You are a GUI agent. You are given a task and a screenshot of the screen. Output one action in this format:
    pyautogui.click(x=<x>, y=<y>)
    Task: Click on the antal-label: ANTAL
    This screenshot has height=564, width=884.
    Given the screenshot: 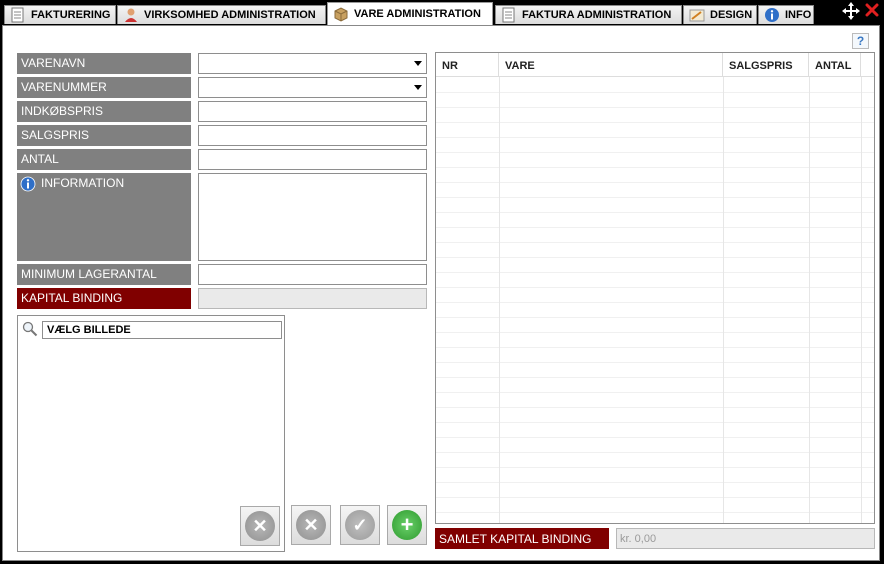 What is the action you would take?
    pyautogui.click(x=104, y=159)
    